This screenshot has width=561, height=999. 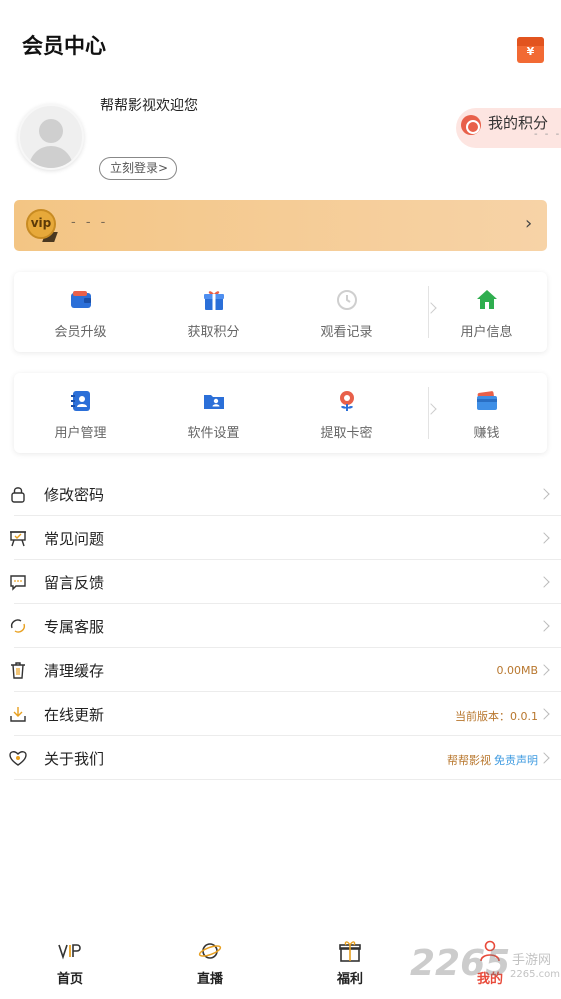 What do you see at coordinates (74, 715) in the screenshot?
I see `list-item-label: 在线更新` at bounding box center [74, 715].